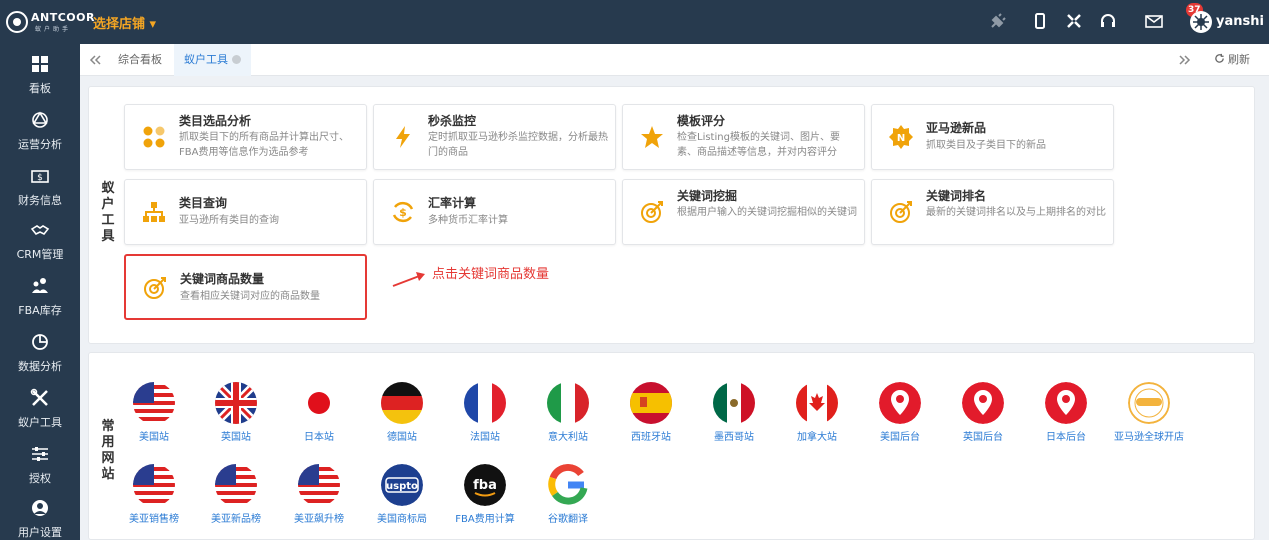 The width and height of the screenshot is (1269, 540). Describe the element at coordinates (40, 132) in the screenshot. I see `sidebar-item-operations: 运营分析` at that location.